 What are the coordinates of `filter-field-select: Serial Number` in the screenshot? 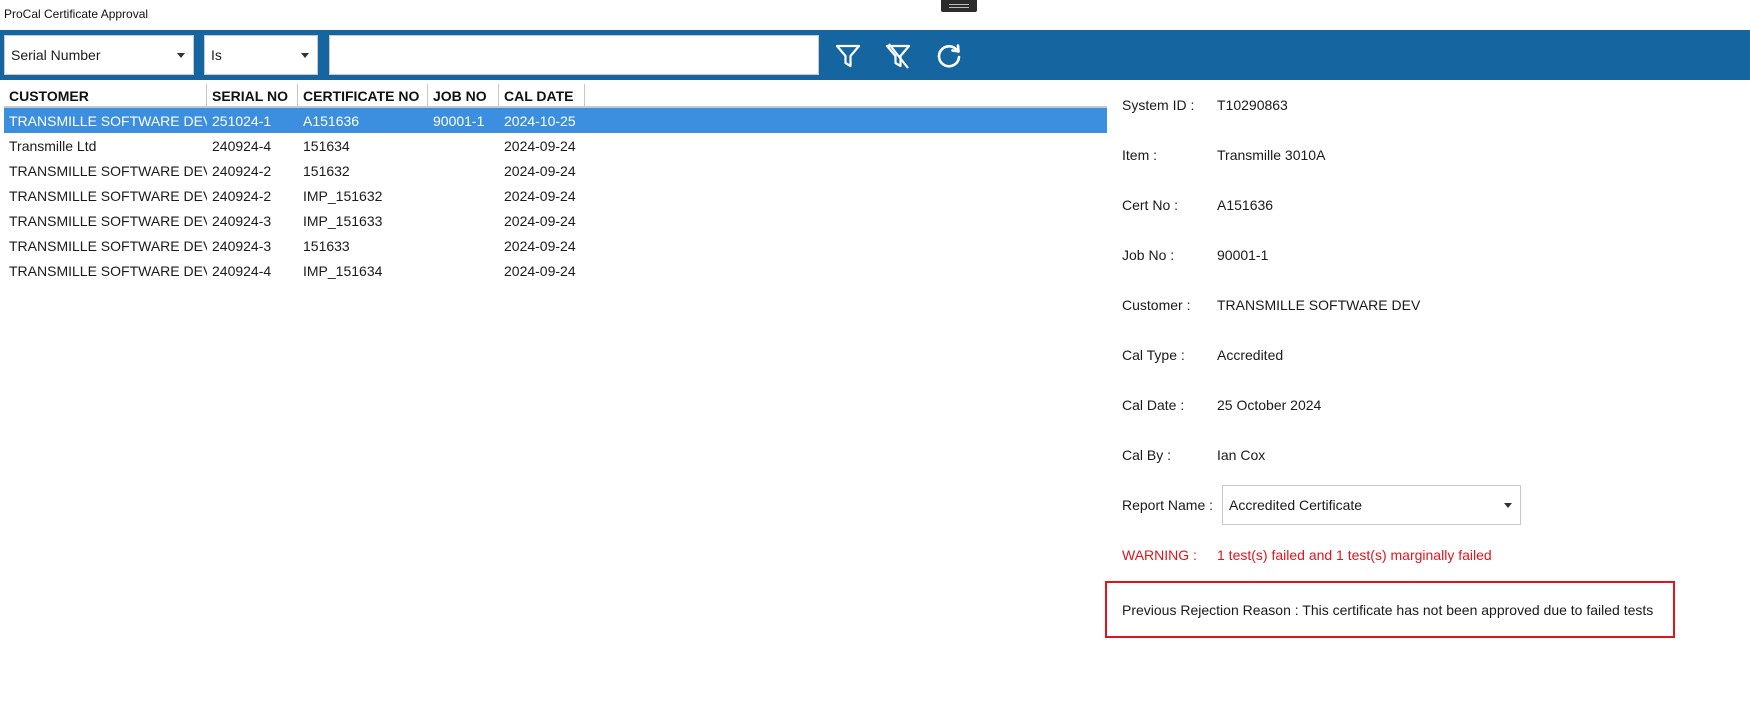 It's located at (99, 55).